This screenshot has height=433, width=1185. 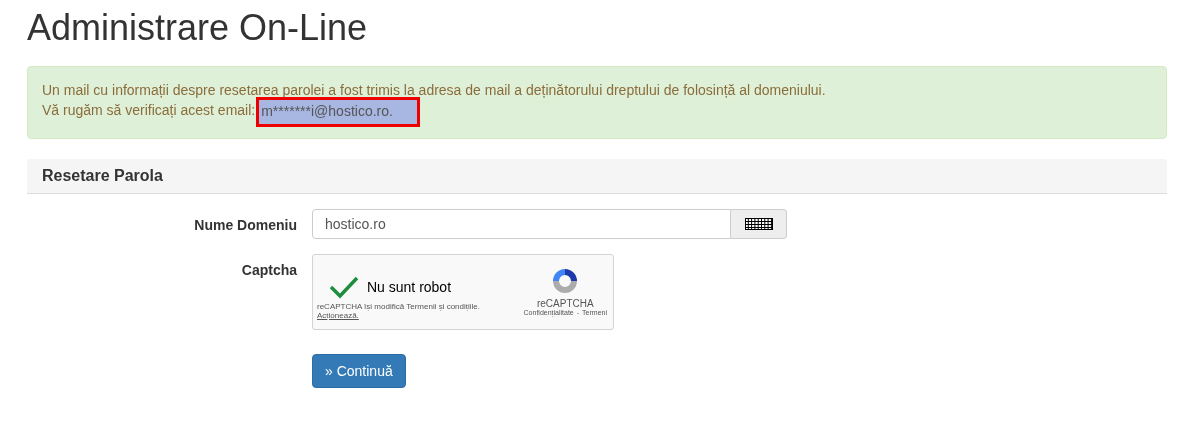 What do you see at coordinates (565, 303) in the screenshot?
I see `captcha-brand: reCAPTCHA` at bounding box center [565, 303].